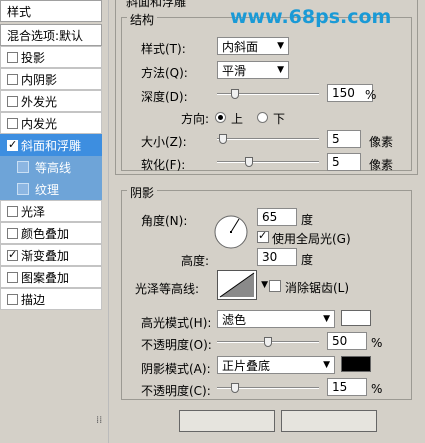 Image resolution: width=425 pixels, height=443 pixels. What do you see at coordinates (234, 319) in the screenshot?
I see `highlight-mode-value: 滤色` at bounding box center [234, 319].